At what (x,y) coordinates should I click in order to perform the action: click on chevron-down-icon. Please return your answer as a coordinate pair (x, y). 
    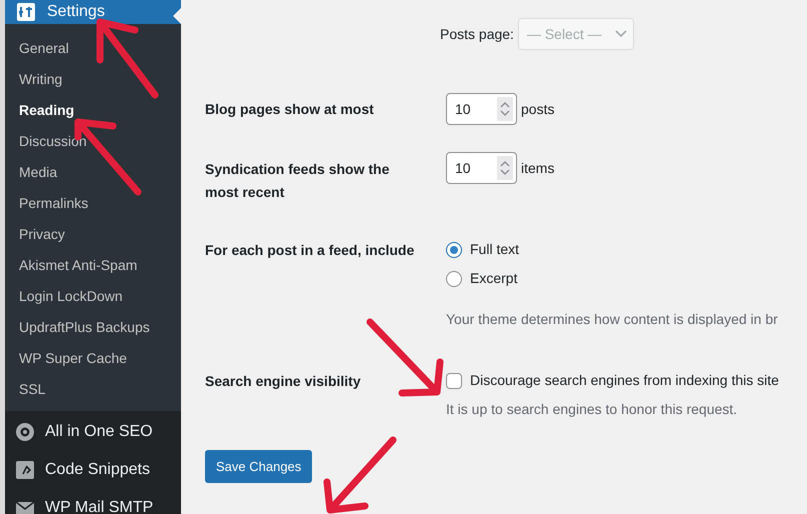
    Looking at the image, I should click on (620, 34).